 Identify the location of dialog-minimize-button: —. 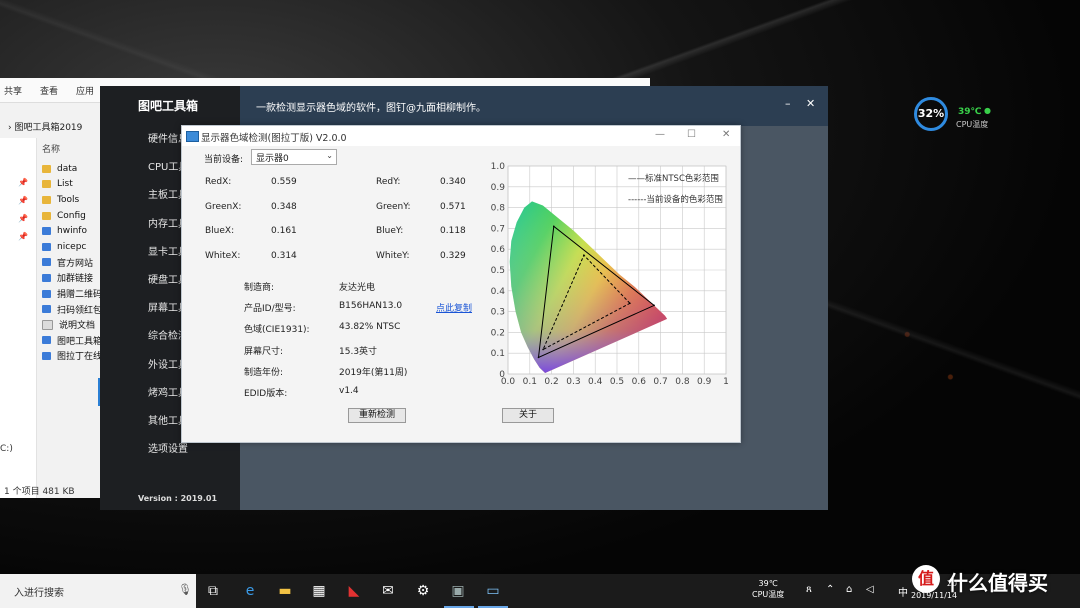
(660, 134).